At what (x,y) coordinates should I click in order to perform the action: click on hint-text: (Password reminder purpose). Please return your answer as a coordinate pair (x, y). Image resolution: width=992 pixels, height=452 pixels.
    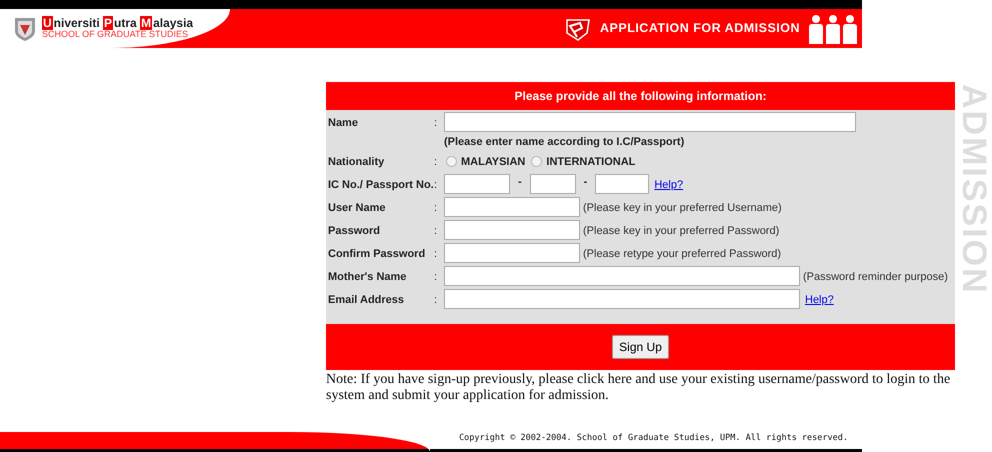
    Looking at the image, I should click on (875, 277).